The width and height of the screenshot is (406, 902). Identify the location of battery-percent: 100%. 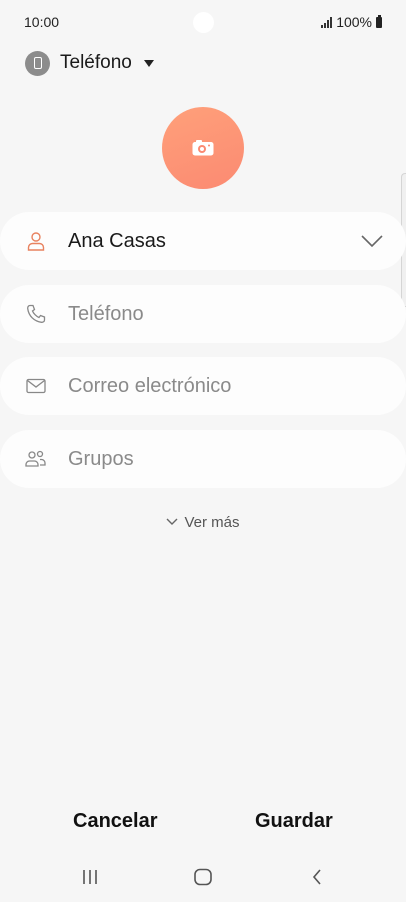
(354, 22).